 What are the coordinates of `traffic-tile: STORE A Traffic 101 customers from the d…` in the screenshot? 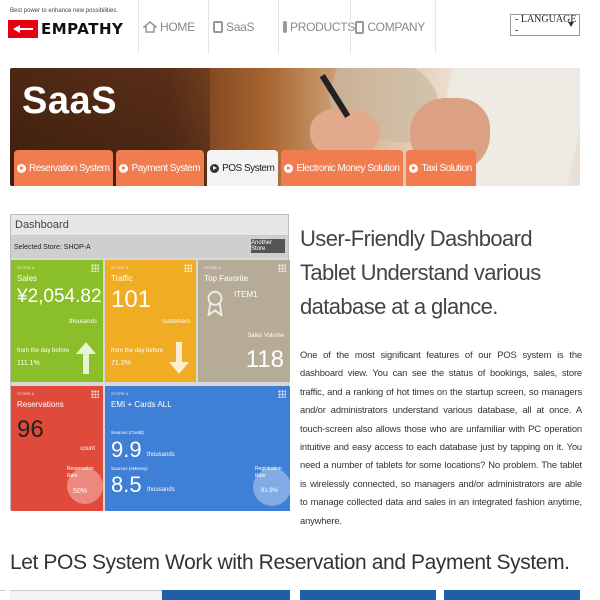 It's located at (150, 321).